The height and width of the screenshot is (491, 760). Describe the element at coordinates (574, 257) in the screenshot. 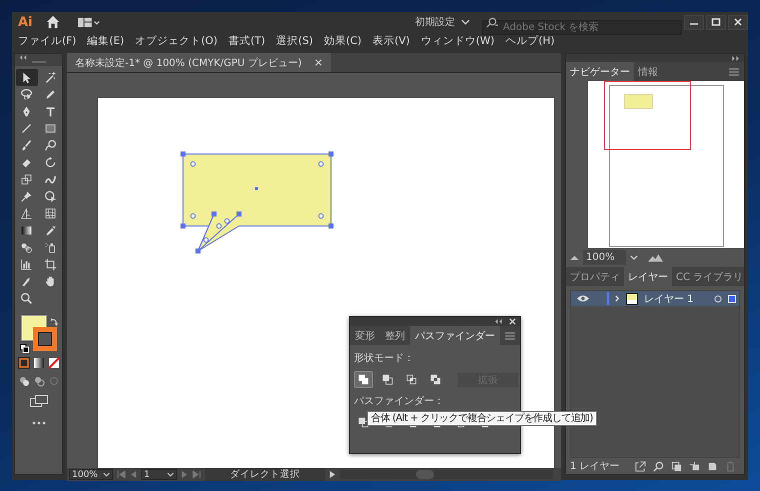

I see `zoom-out-icon` at that location.